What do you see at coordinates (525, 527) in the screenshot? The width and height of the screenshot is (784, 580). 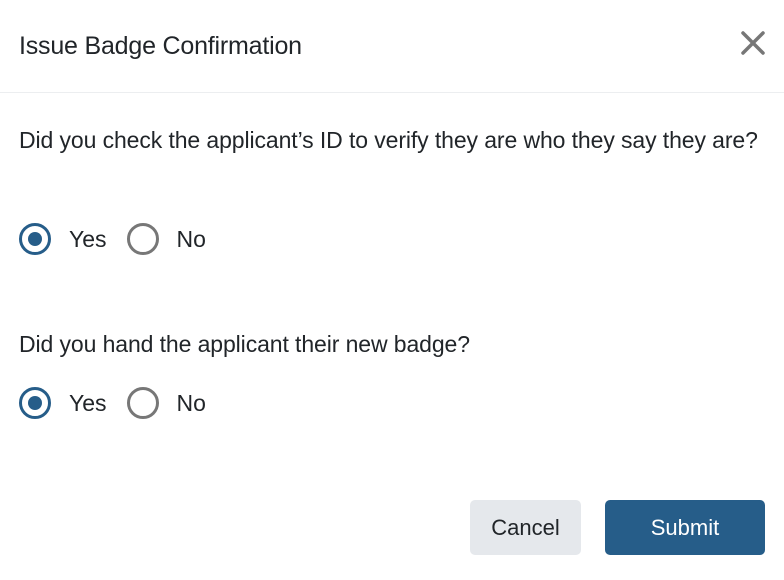 I see `cancel-button: Cancel` at bounding box center [525, 527].